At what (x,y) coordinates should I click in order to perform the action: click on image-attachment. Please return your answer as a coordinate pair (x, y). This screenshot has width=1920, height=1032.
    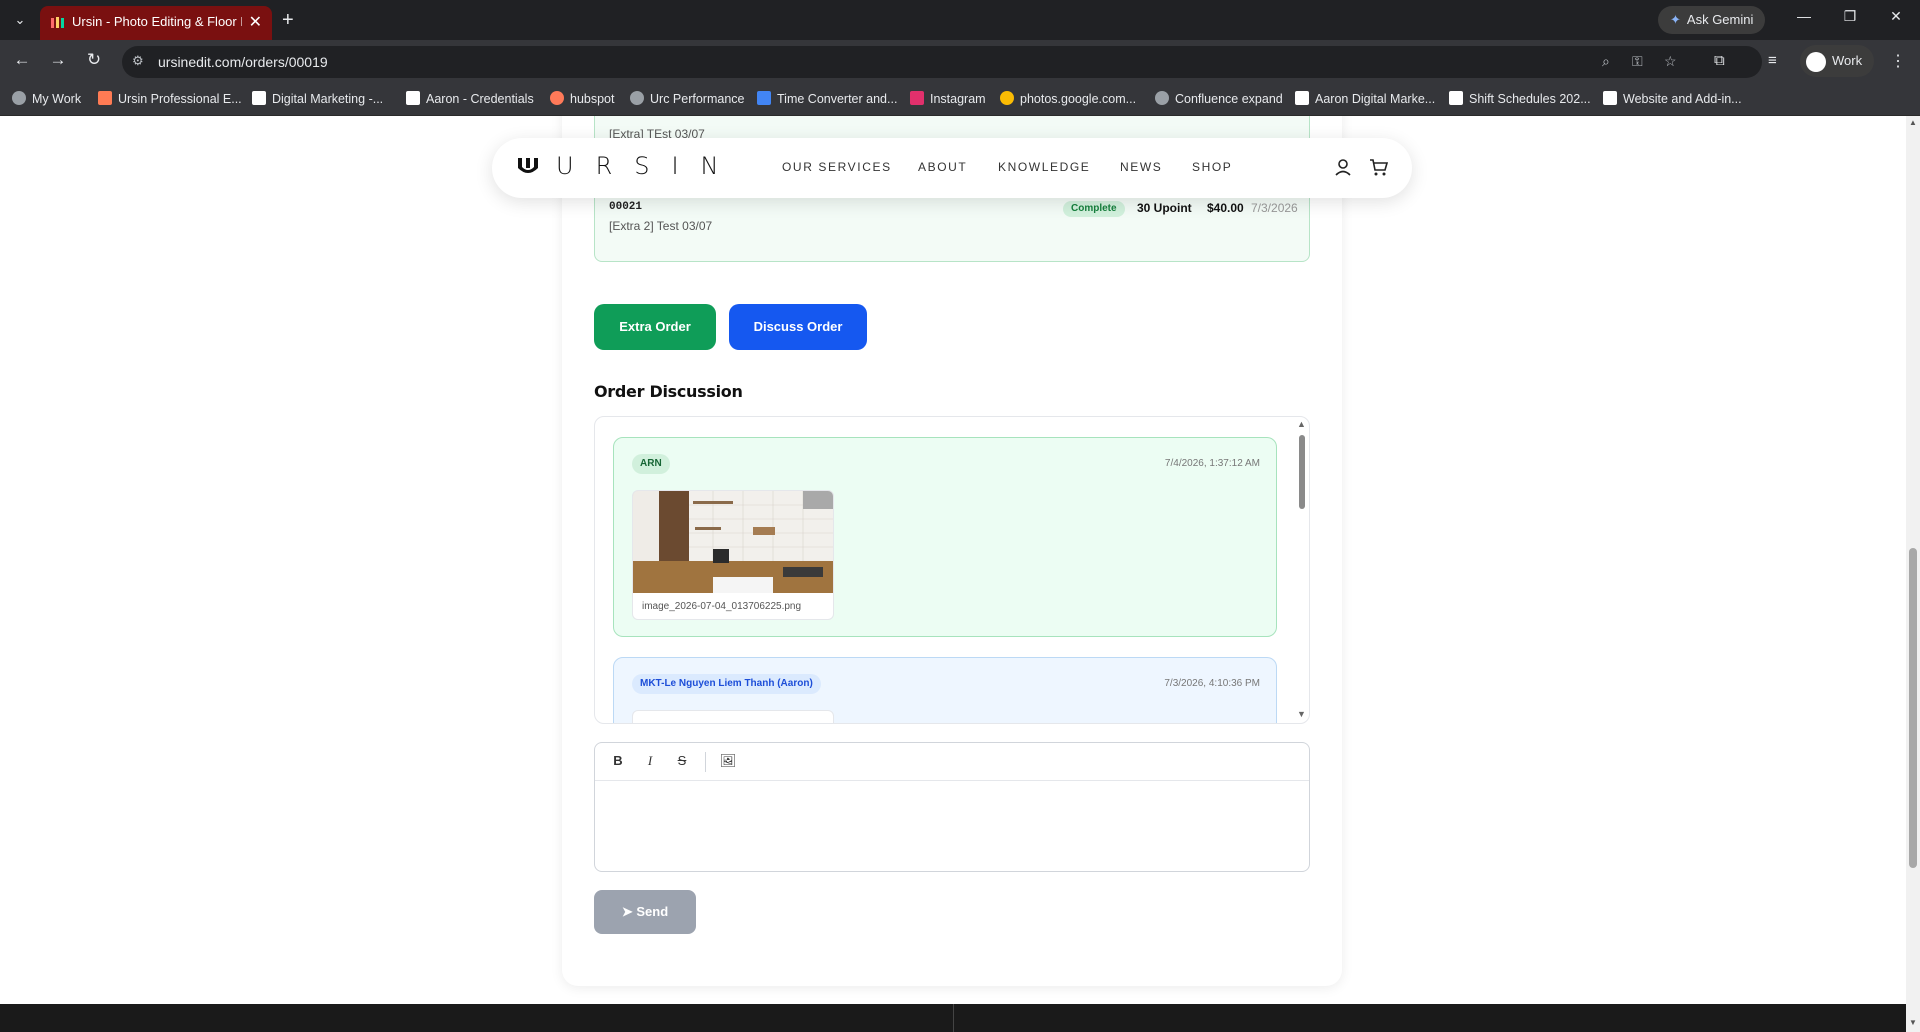
    Looking at the image, I should click on (733, 716).